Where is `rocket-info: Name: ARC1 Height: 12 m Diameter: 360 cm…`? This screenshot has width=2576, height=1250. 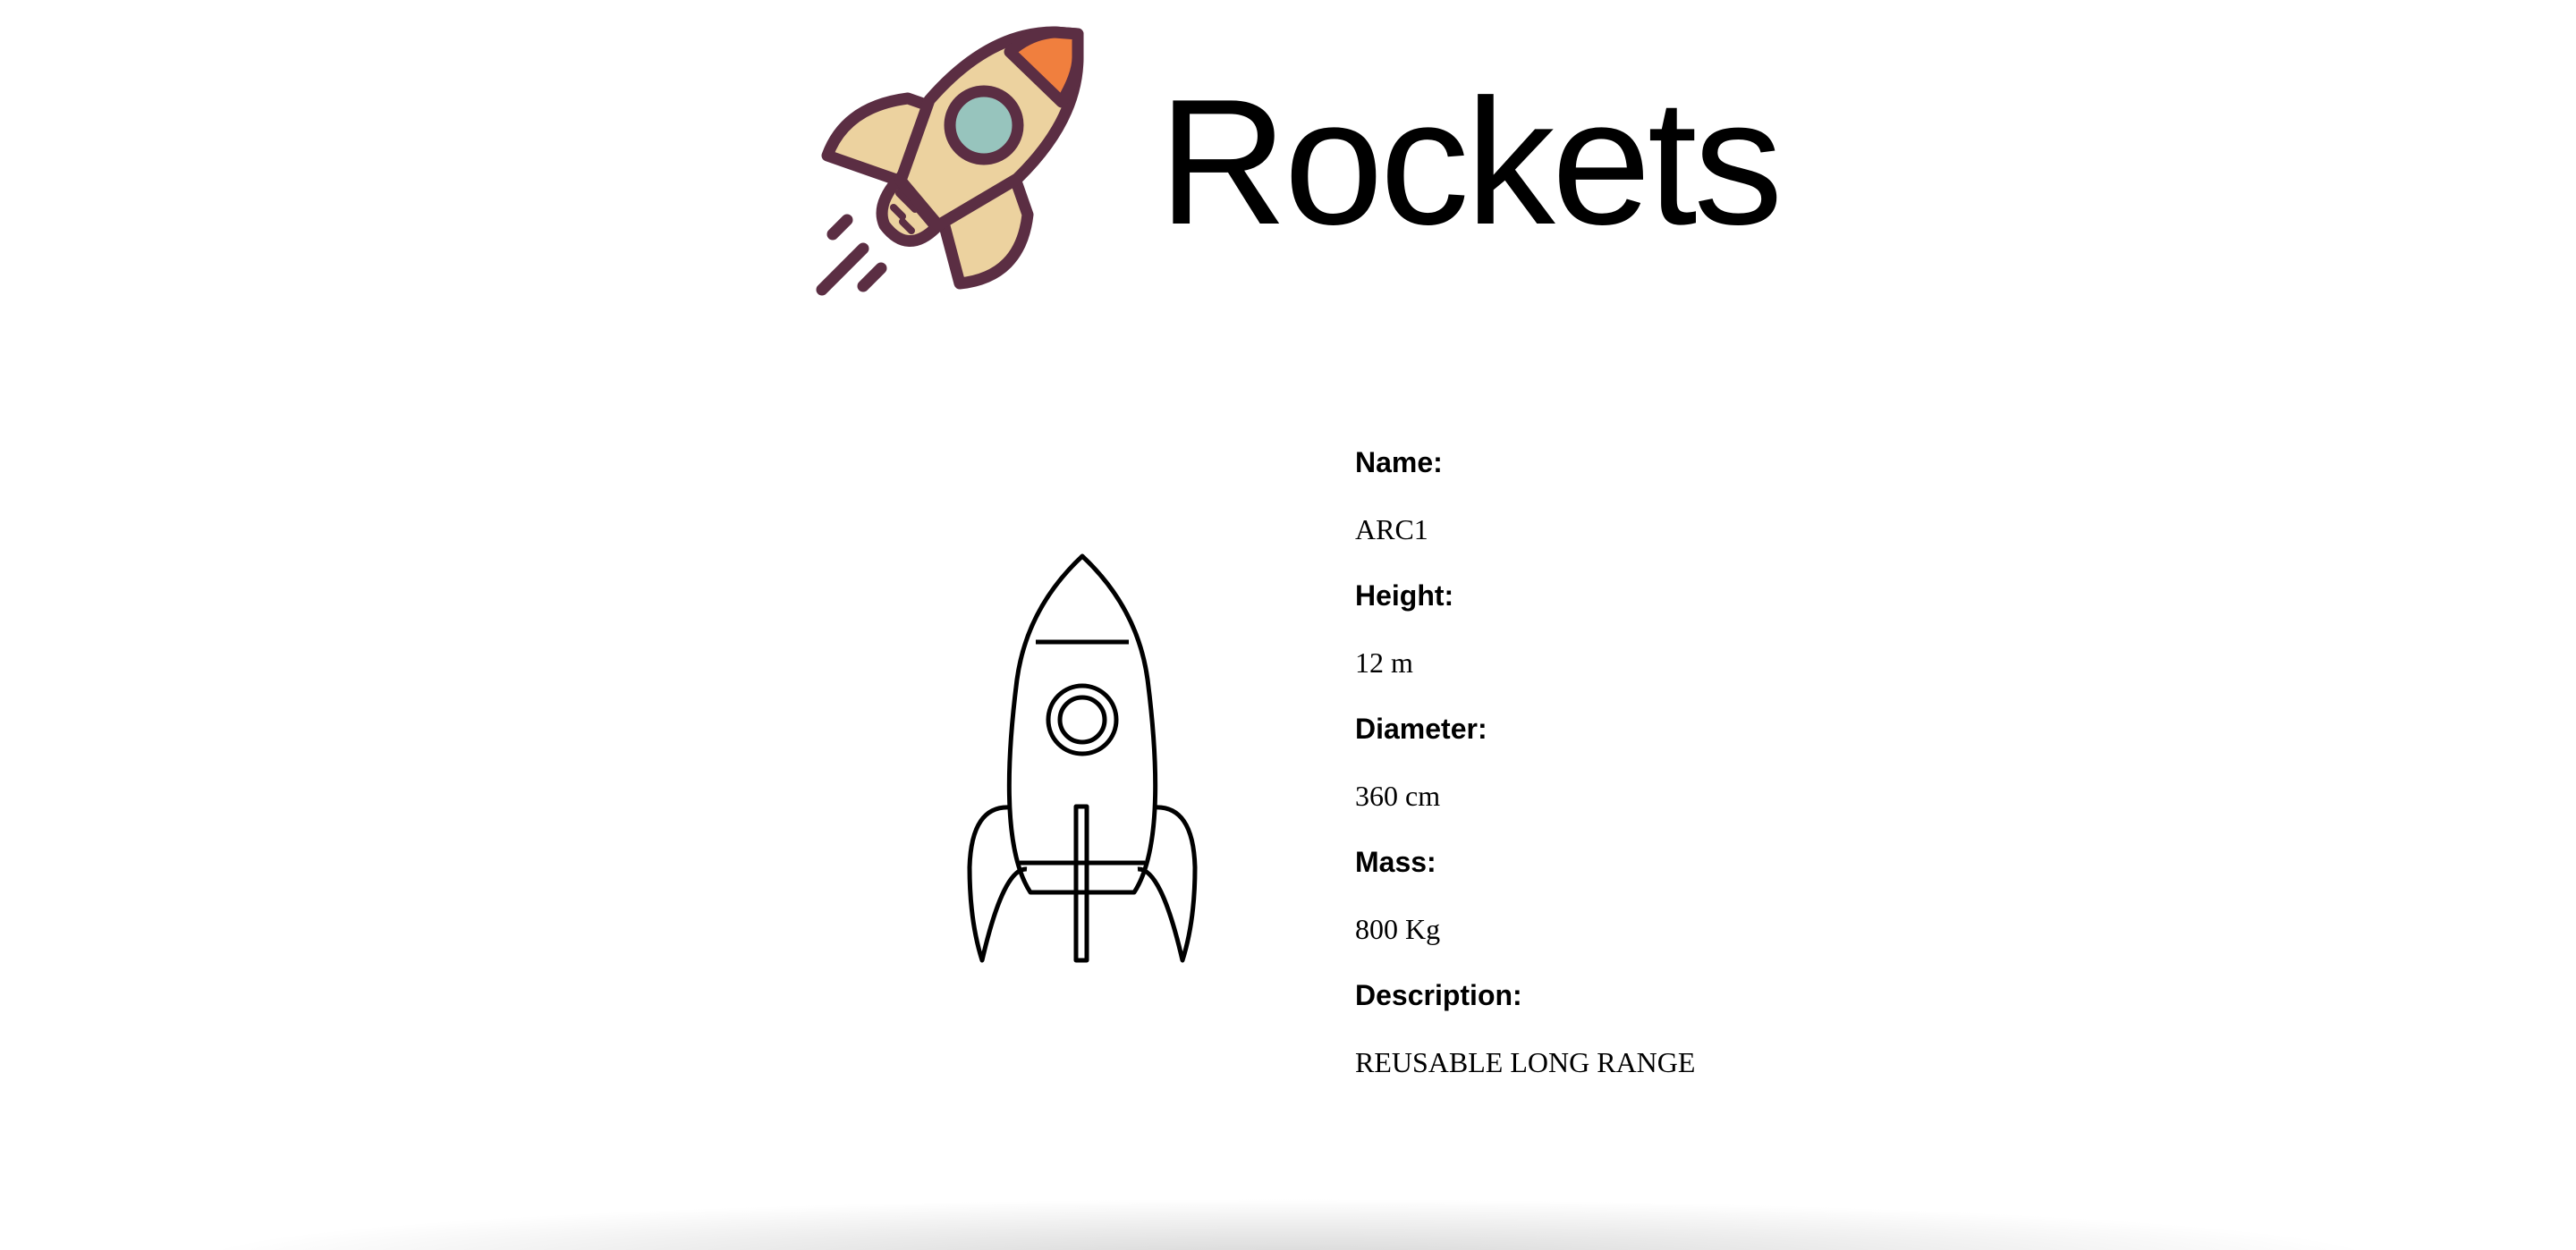
rocket-info: Name: ARC1 Height: 12 m Diameter: 360 cm… is located at coordinates (1668, 776).